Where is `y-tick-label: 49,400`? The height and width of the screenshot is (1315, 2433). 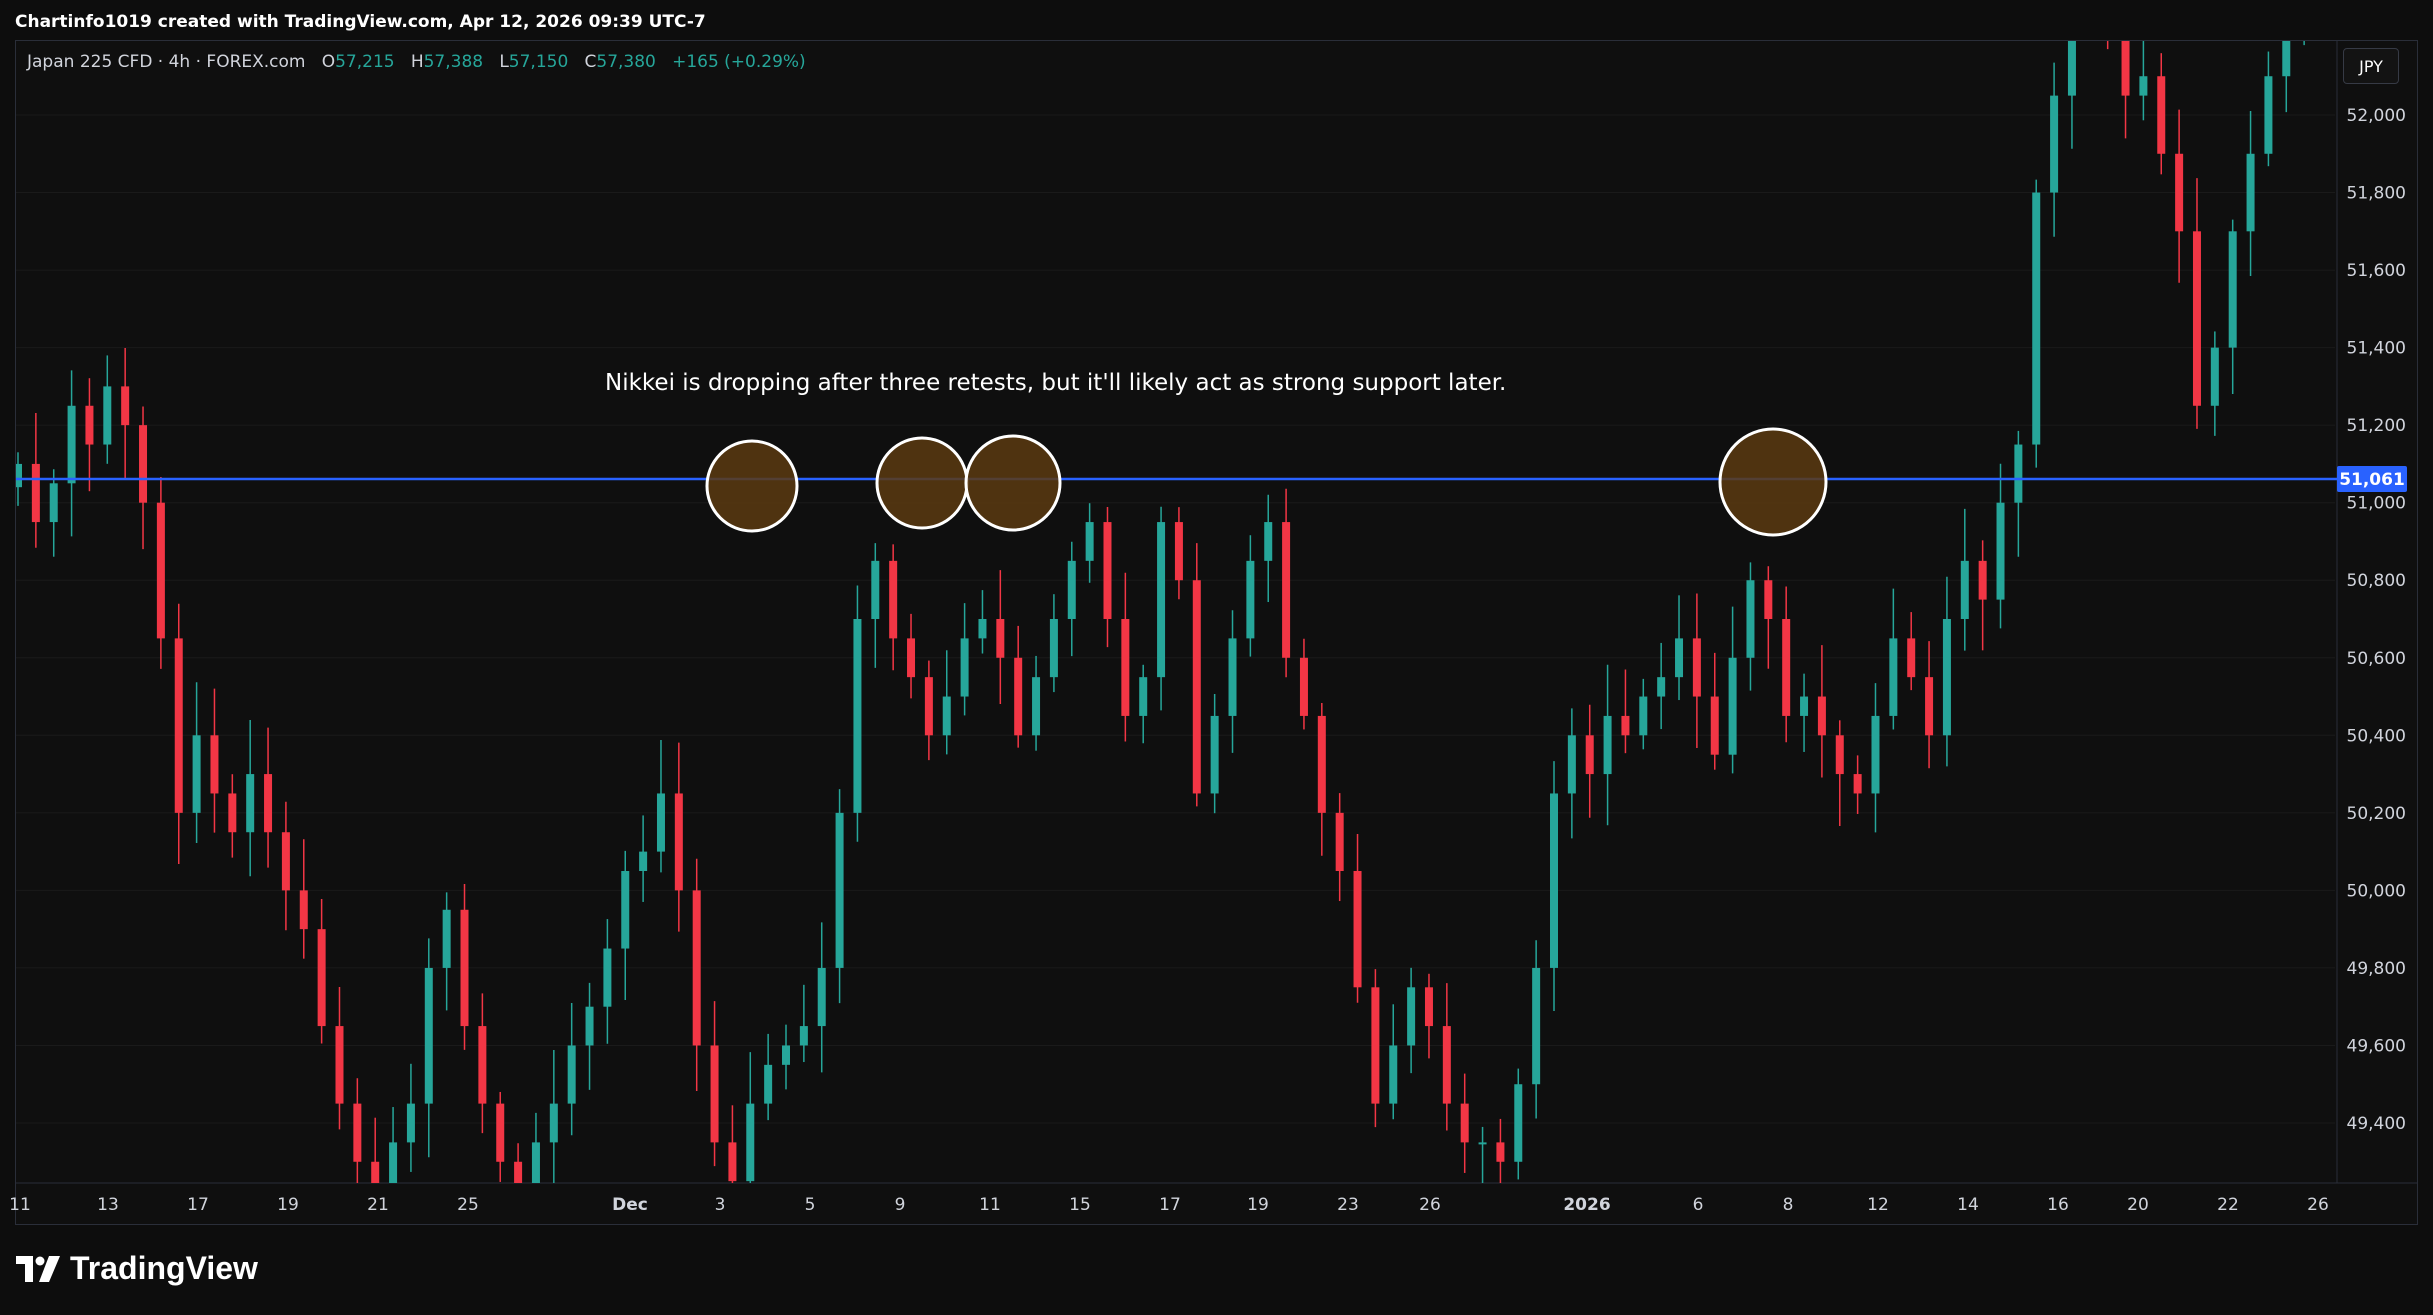
y-tick-label: 49,400 is located at coordinates (2376, 1124).